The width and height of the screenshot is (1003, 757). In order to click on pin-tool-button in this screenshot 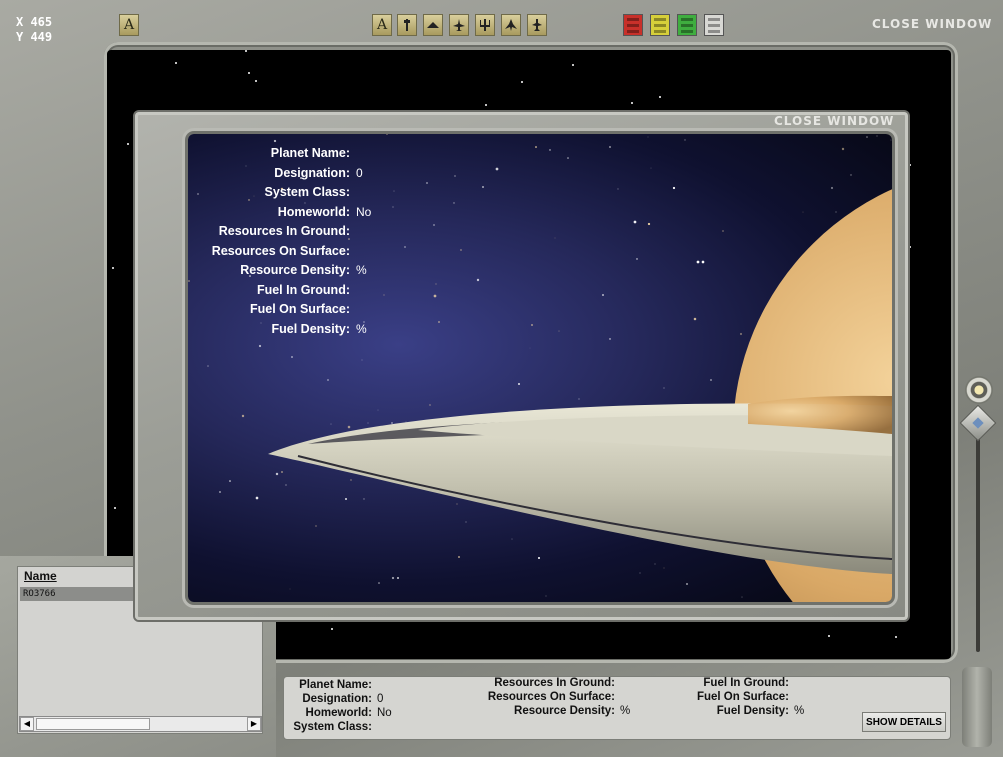, I will do `click(407, 25)`.